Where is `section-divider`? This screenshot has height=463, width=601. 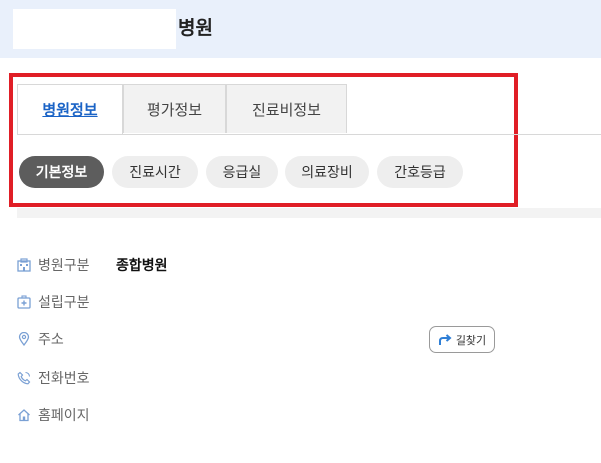
section-divider is located at coordinates (309, 213).